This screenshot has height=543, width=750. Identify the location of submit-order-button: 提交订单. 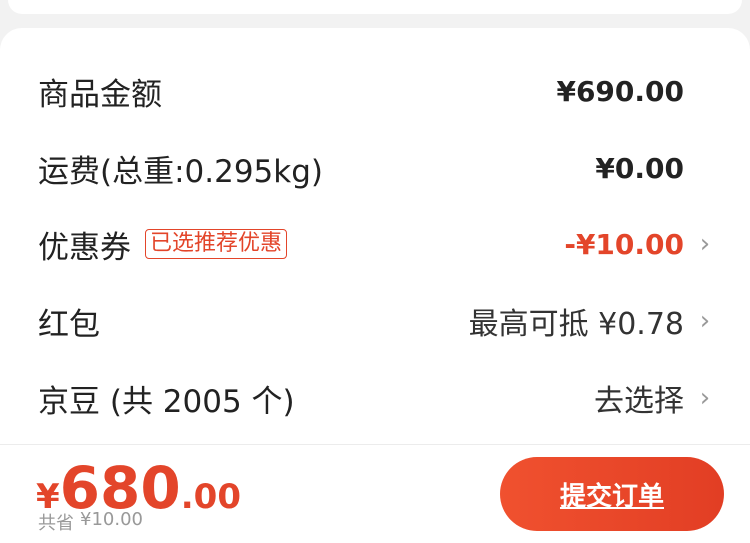
(612, 494).